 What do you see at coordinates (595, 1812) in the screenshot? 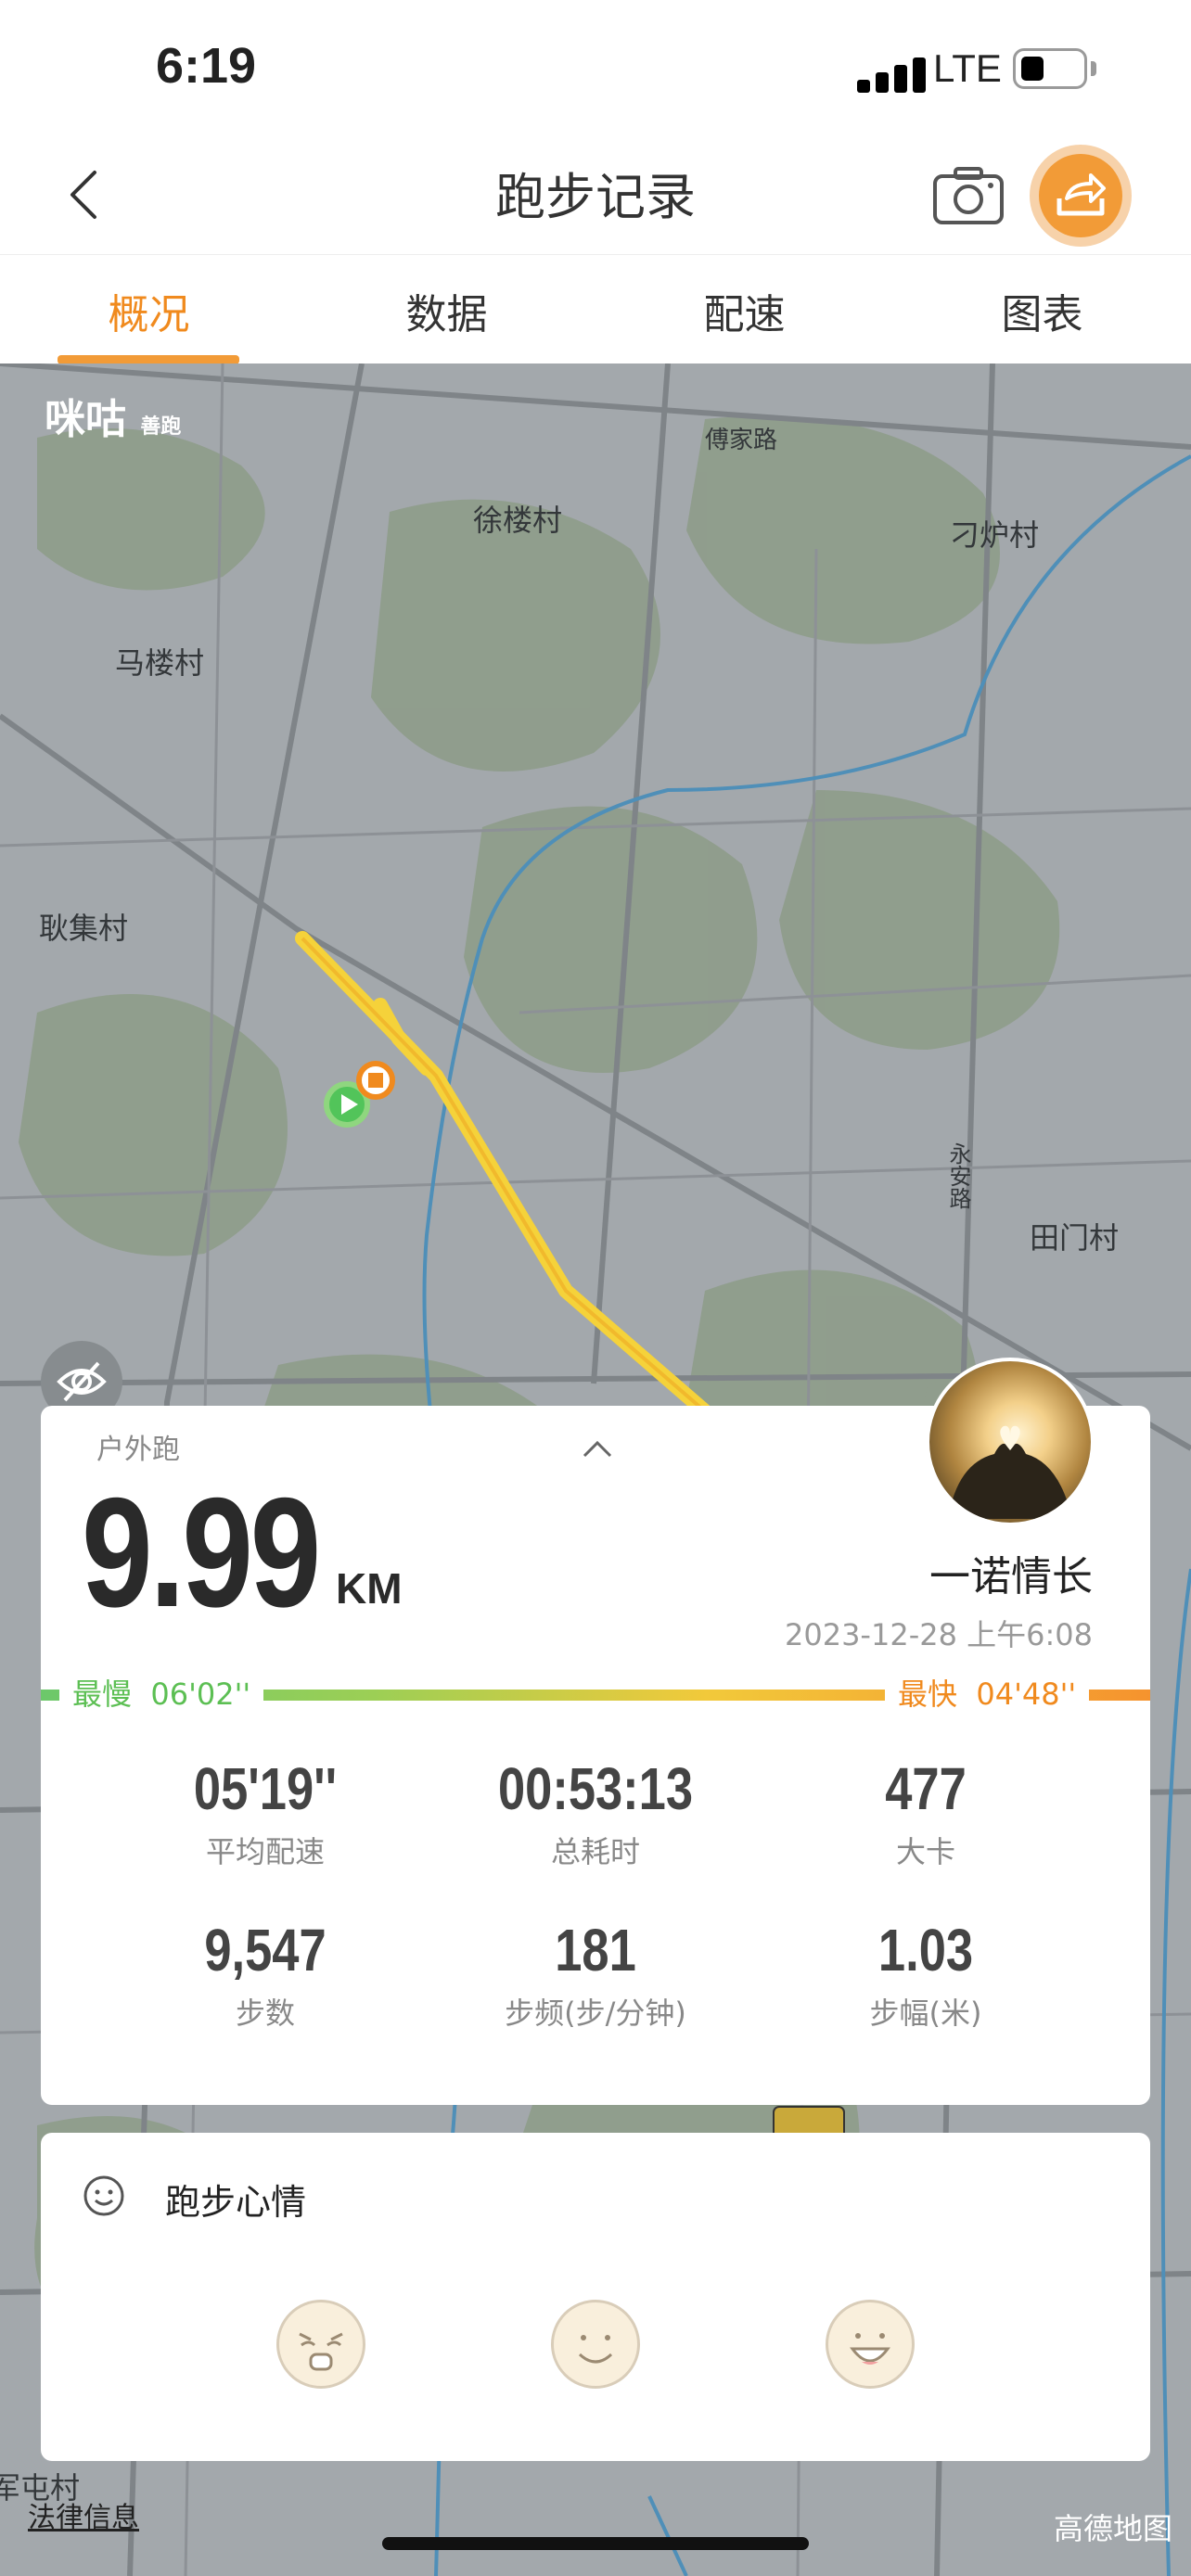
I see `stat-total-time: 00:53:13 总耗时` at bounding box center [595, 1812].